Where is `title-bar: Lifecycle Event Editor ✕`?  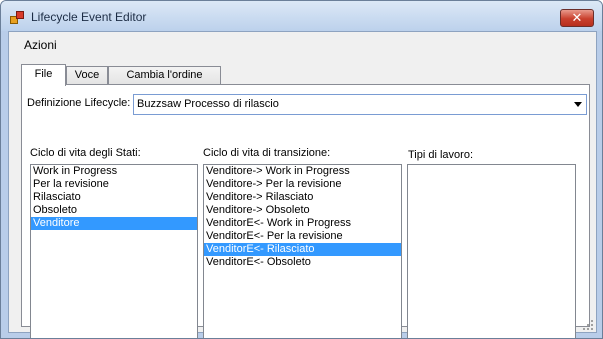 title-bar: Lifecycle Event Editor ✕ is located at coordinates (301, 16).